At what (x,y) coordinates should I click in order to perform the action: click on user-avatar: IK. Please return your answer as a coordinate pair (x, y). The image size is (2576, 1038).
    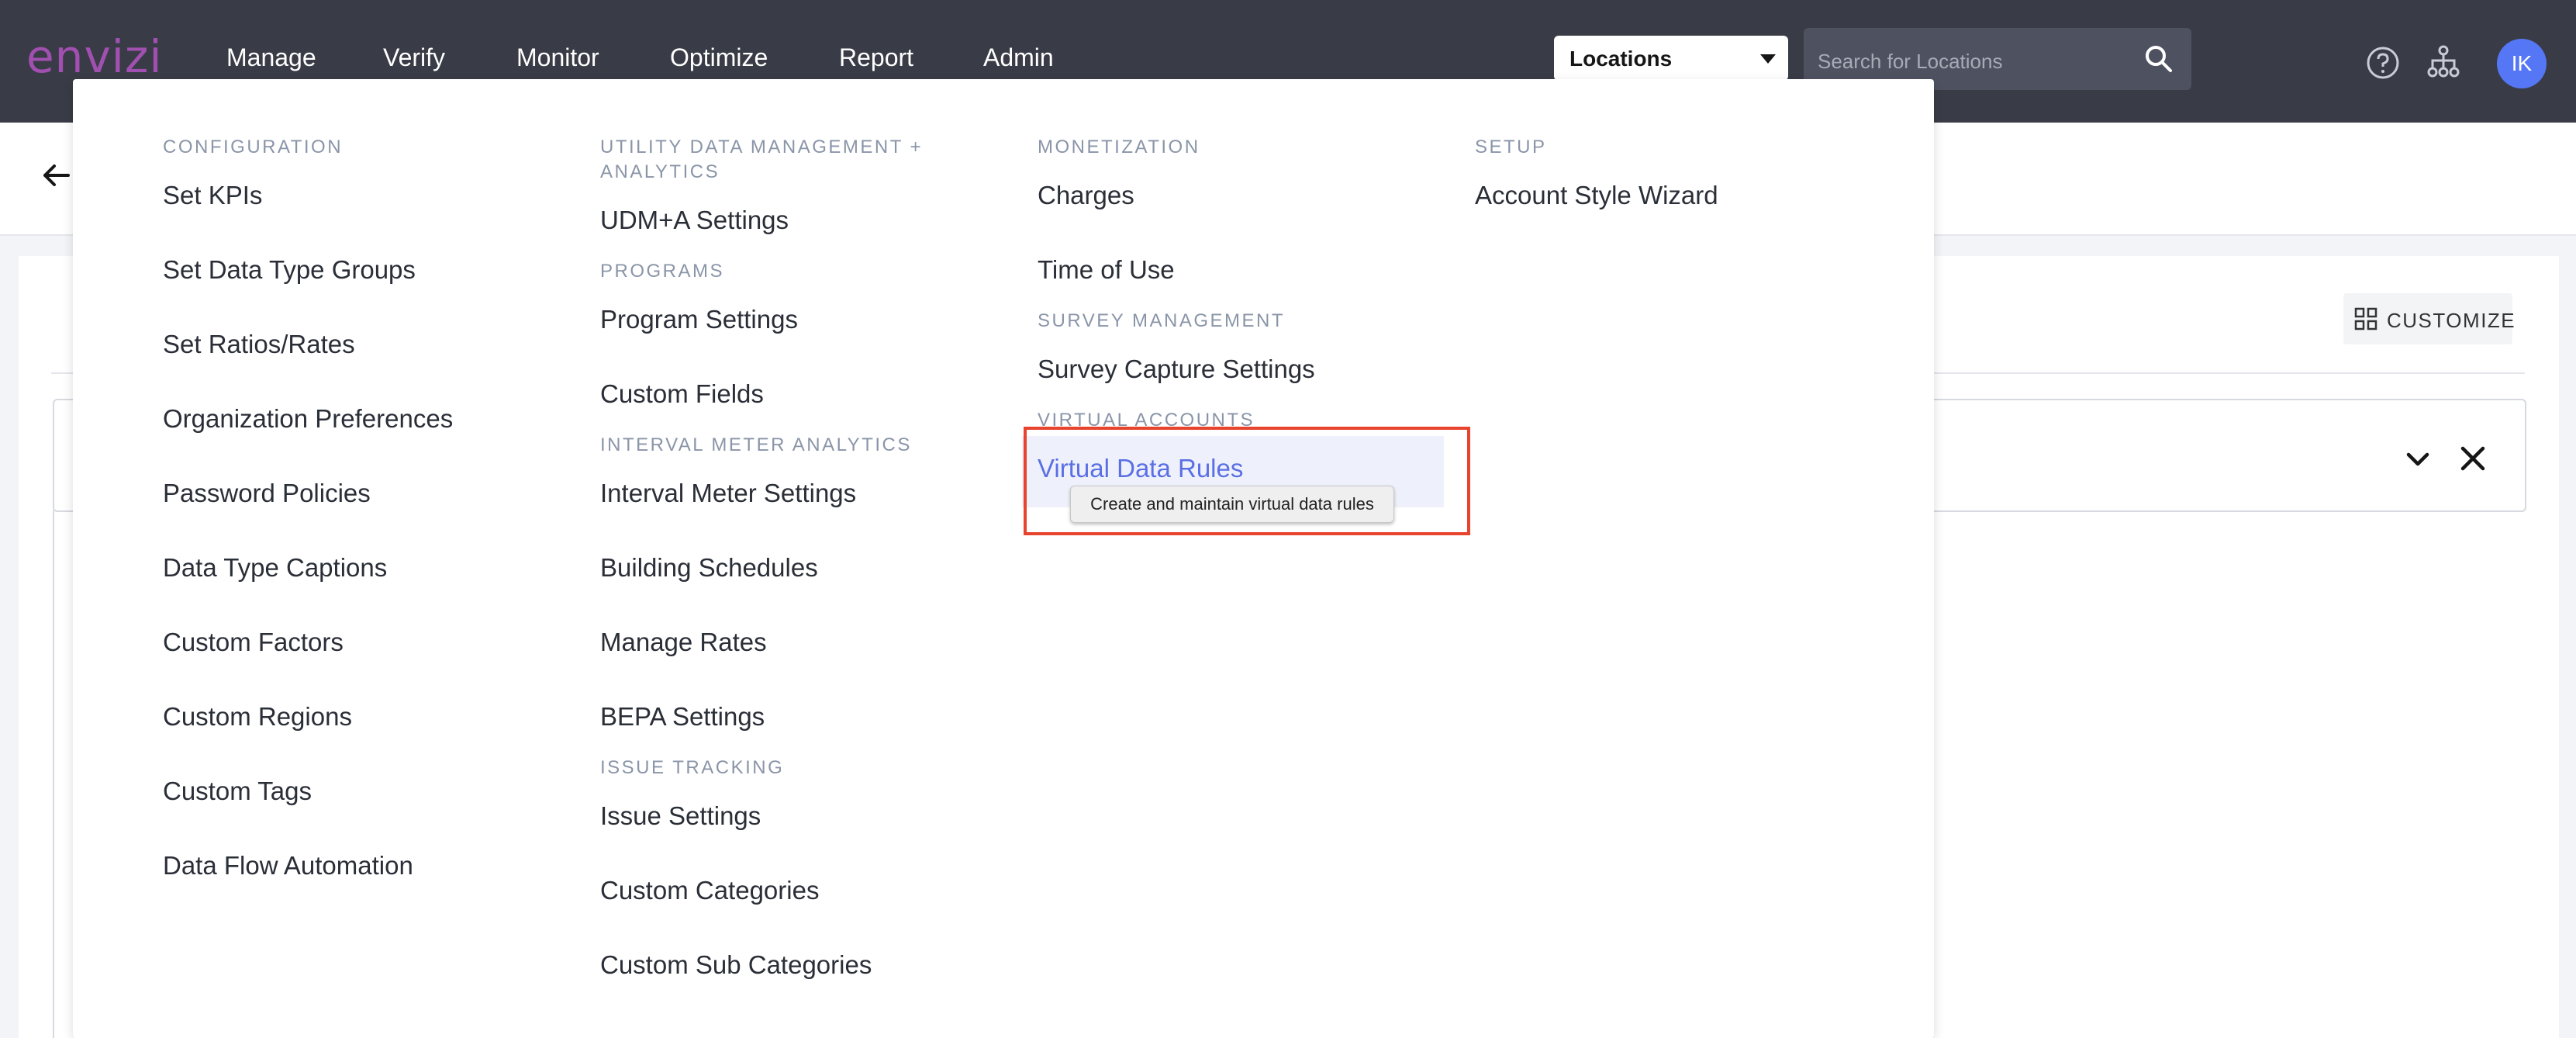
    Looking at the image, I should click on (2522, 64).